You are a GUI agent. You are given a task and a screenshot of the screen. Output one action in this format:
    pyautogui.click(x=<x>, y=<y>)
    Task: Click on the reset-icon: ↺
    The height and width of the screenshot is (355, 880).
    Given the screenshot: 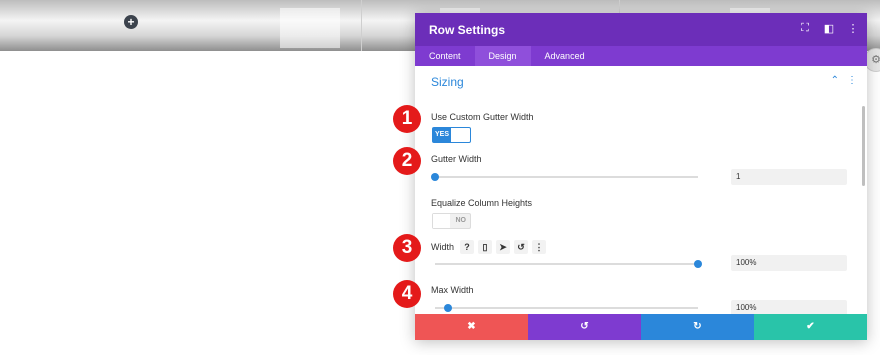 What is the action you would take?
    pyautogui.click(x=521, y=247)
    